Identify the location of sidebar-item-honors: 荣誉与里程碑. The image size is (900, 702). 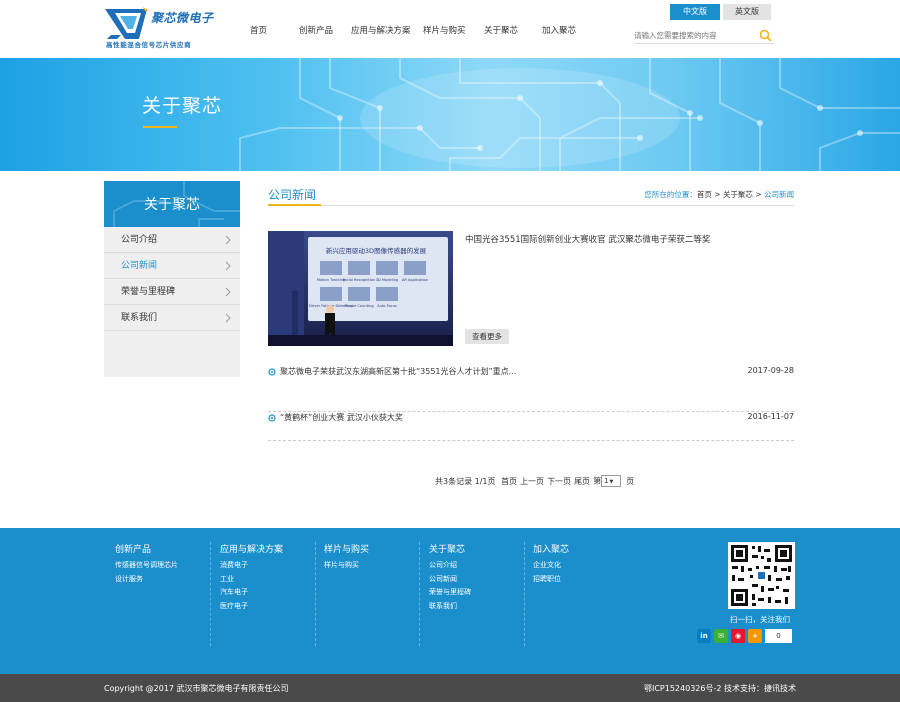
(172, 292).